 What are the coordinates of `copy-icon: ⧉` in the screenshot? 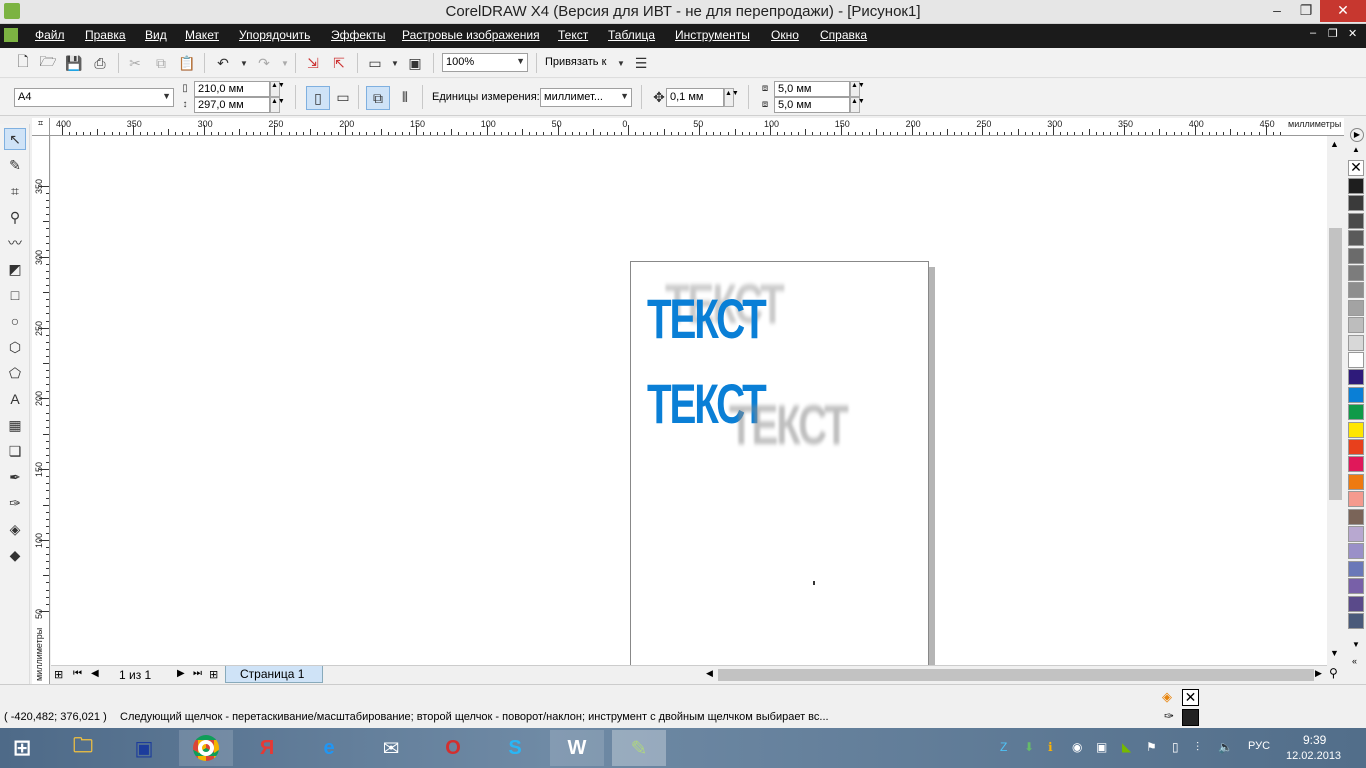 It's located at (161, 63).